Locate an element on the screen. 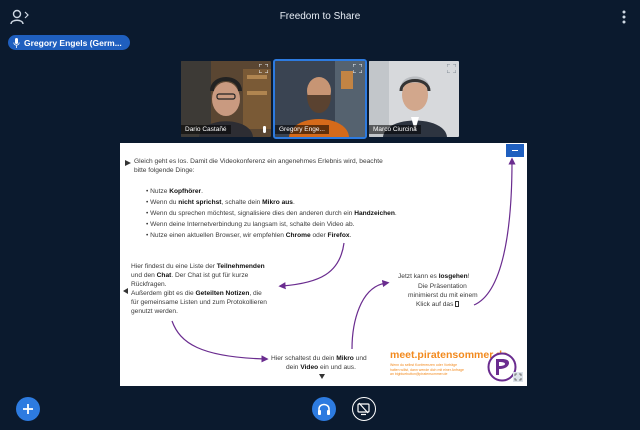 This screenshot has width=640, height=430. screen-share-icon is located at coordinates (363, 409).